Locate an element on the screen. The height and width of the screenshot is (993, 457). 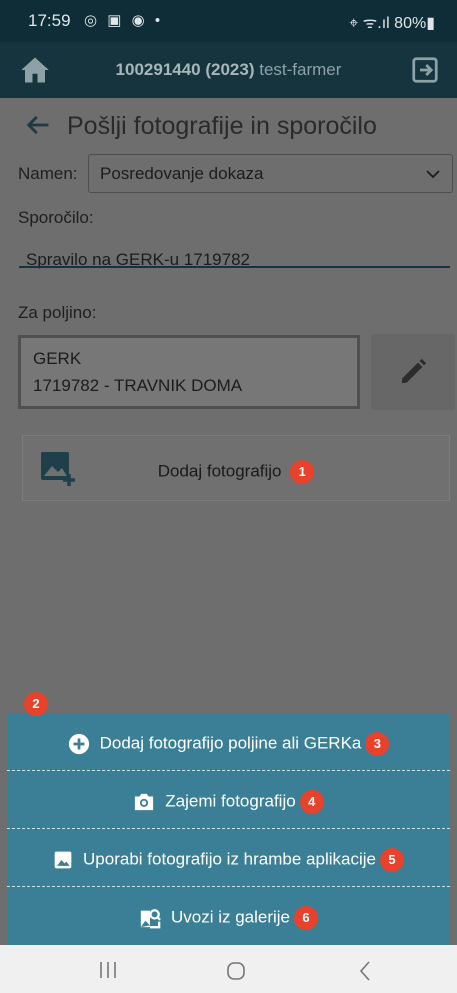
logout-icon is located at coordinates (425, 70).